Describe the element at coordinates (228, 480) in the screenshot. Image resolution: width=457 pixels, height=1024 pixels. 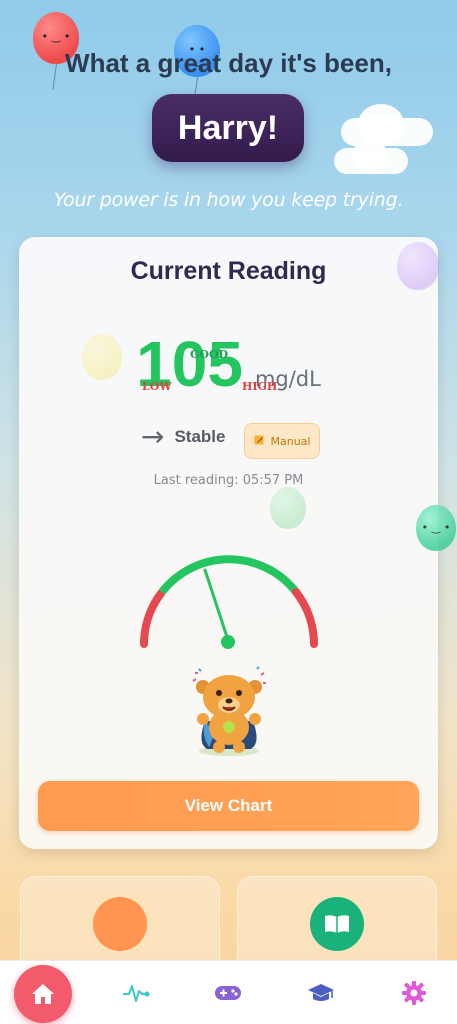
I see `last-reading-time: Last reading: 05:57 PM` at that location.